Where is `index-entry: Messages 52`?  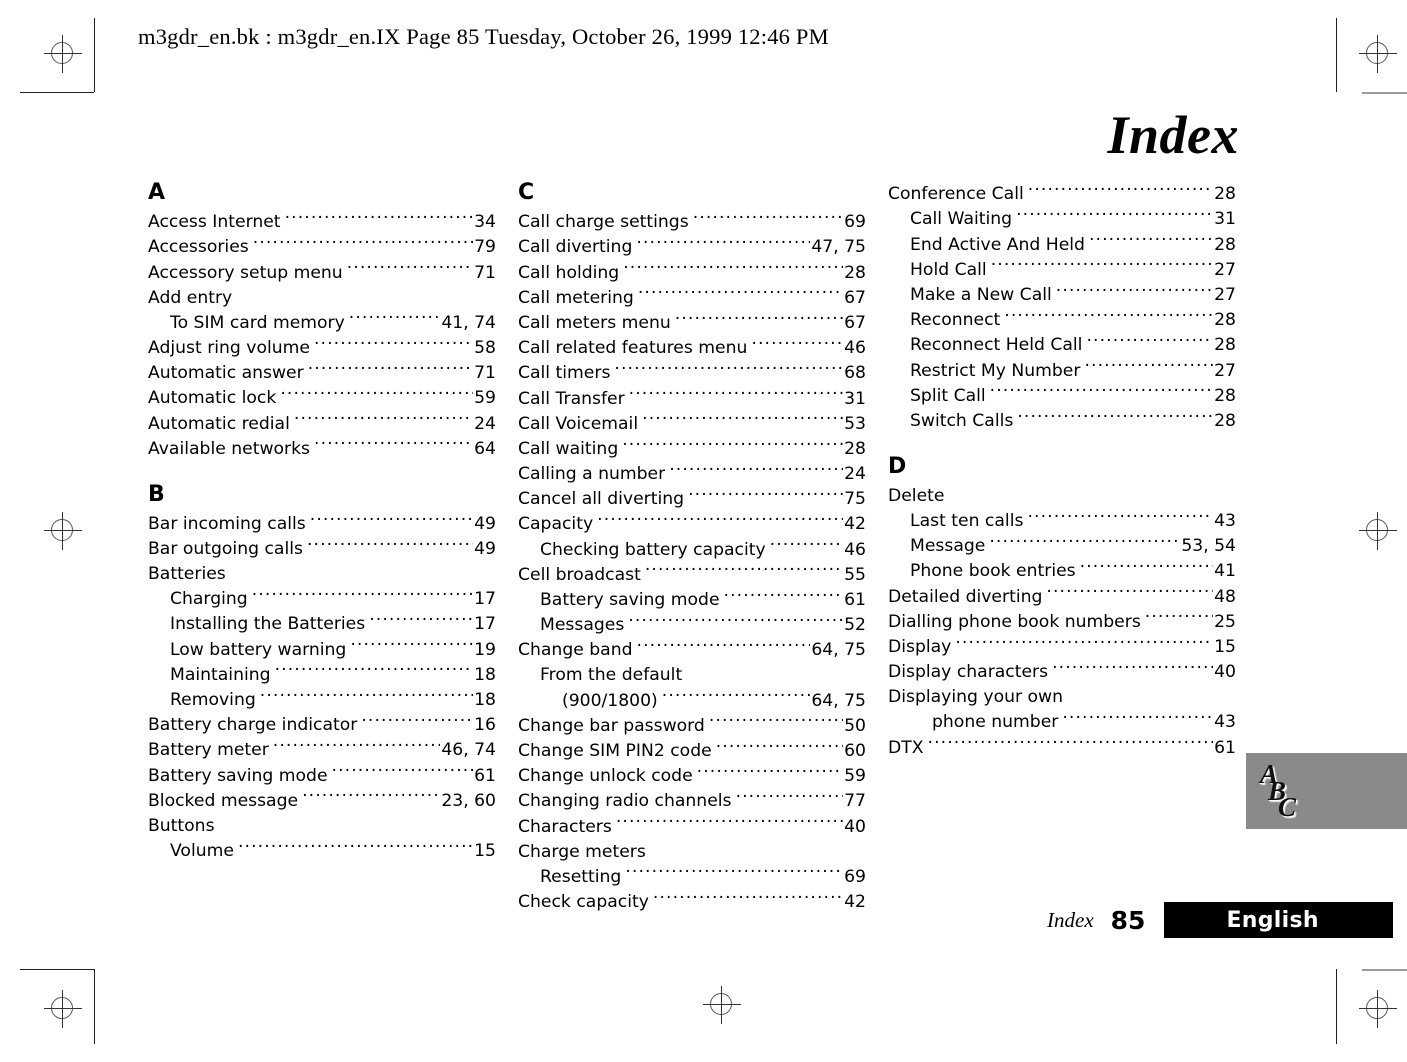
index-entry: Messages 52 is located at coordinates (692, 625).